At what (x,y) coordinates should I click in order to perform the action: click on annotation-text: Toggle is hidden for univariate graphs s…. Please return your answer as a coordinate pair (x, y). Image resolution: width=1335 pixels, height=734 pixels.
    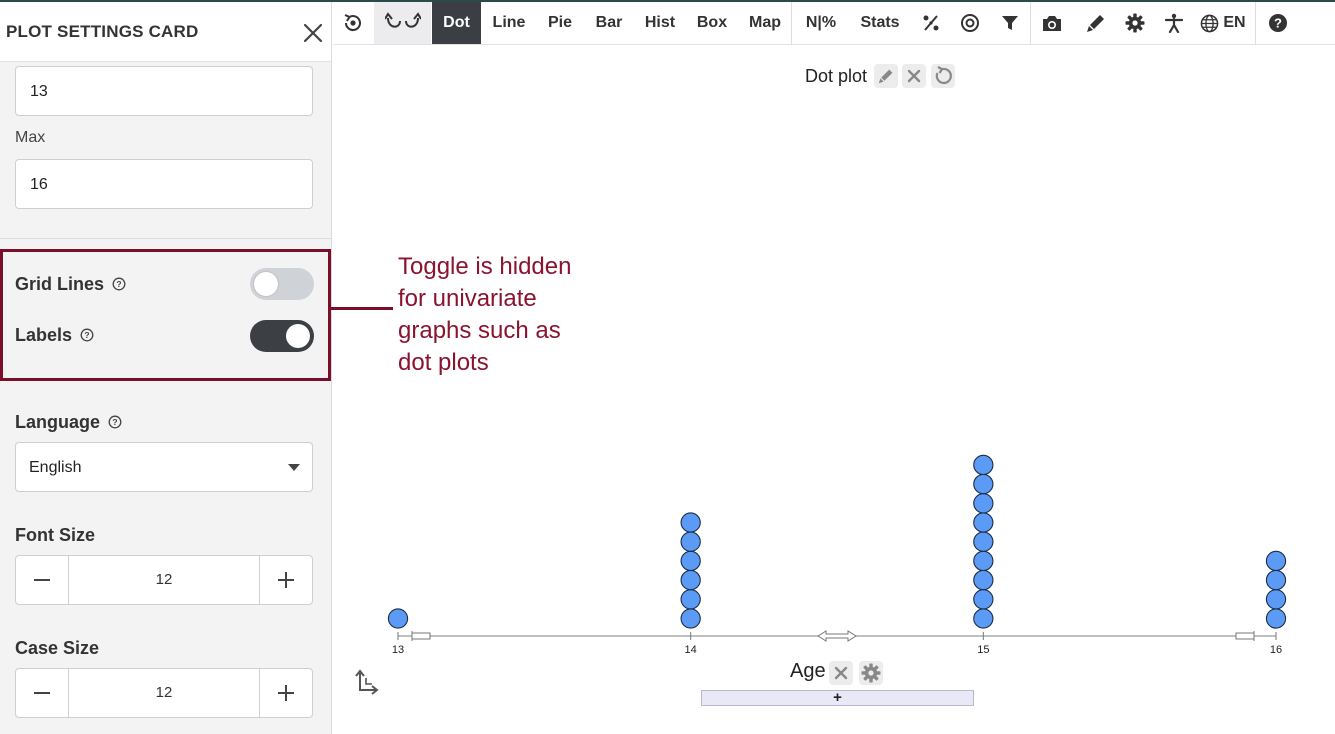
    Looking at the image, I should click on (484, 315).